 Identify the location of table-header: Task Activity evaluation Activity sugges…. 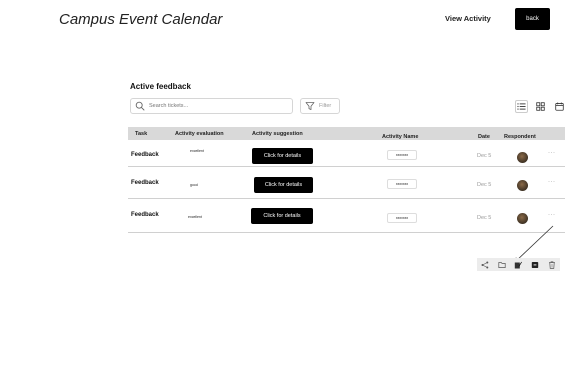
(346, 133).